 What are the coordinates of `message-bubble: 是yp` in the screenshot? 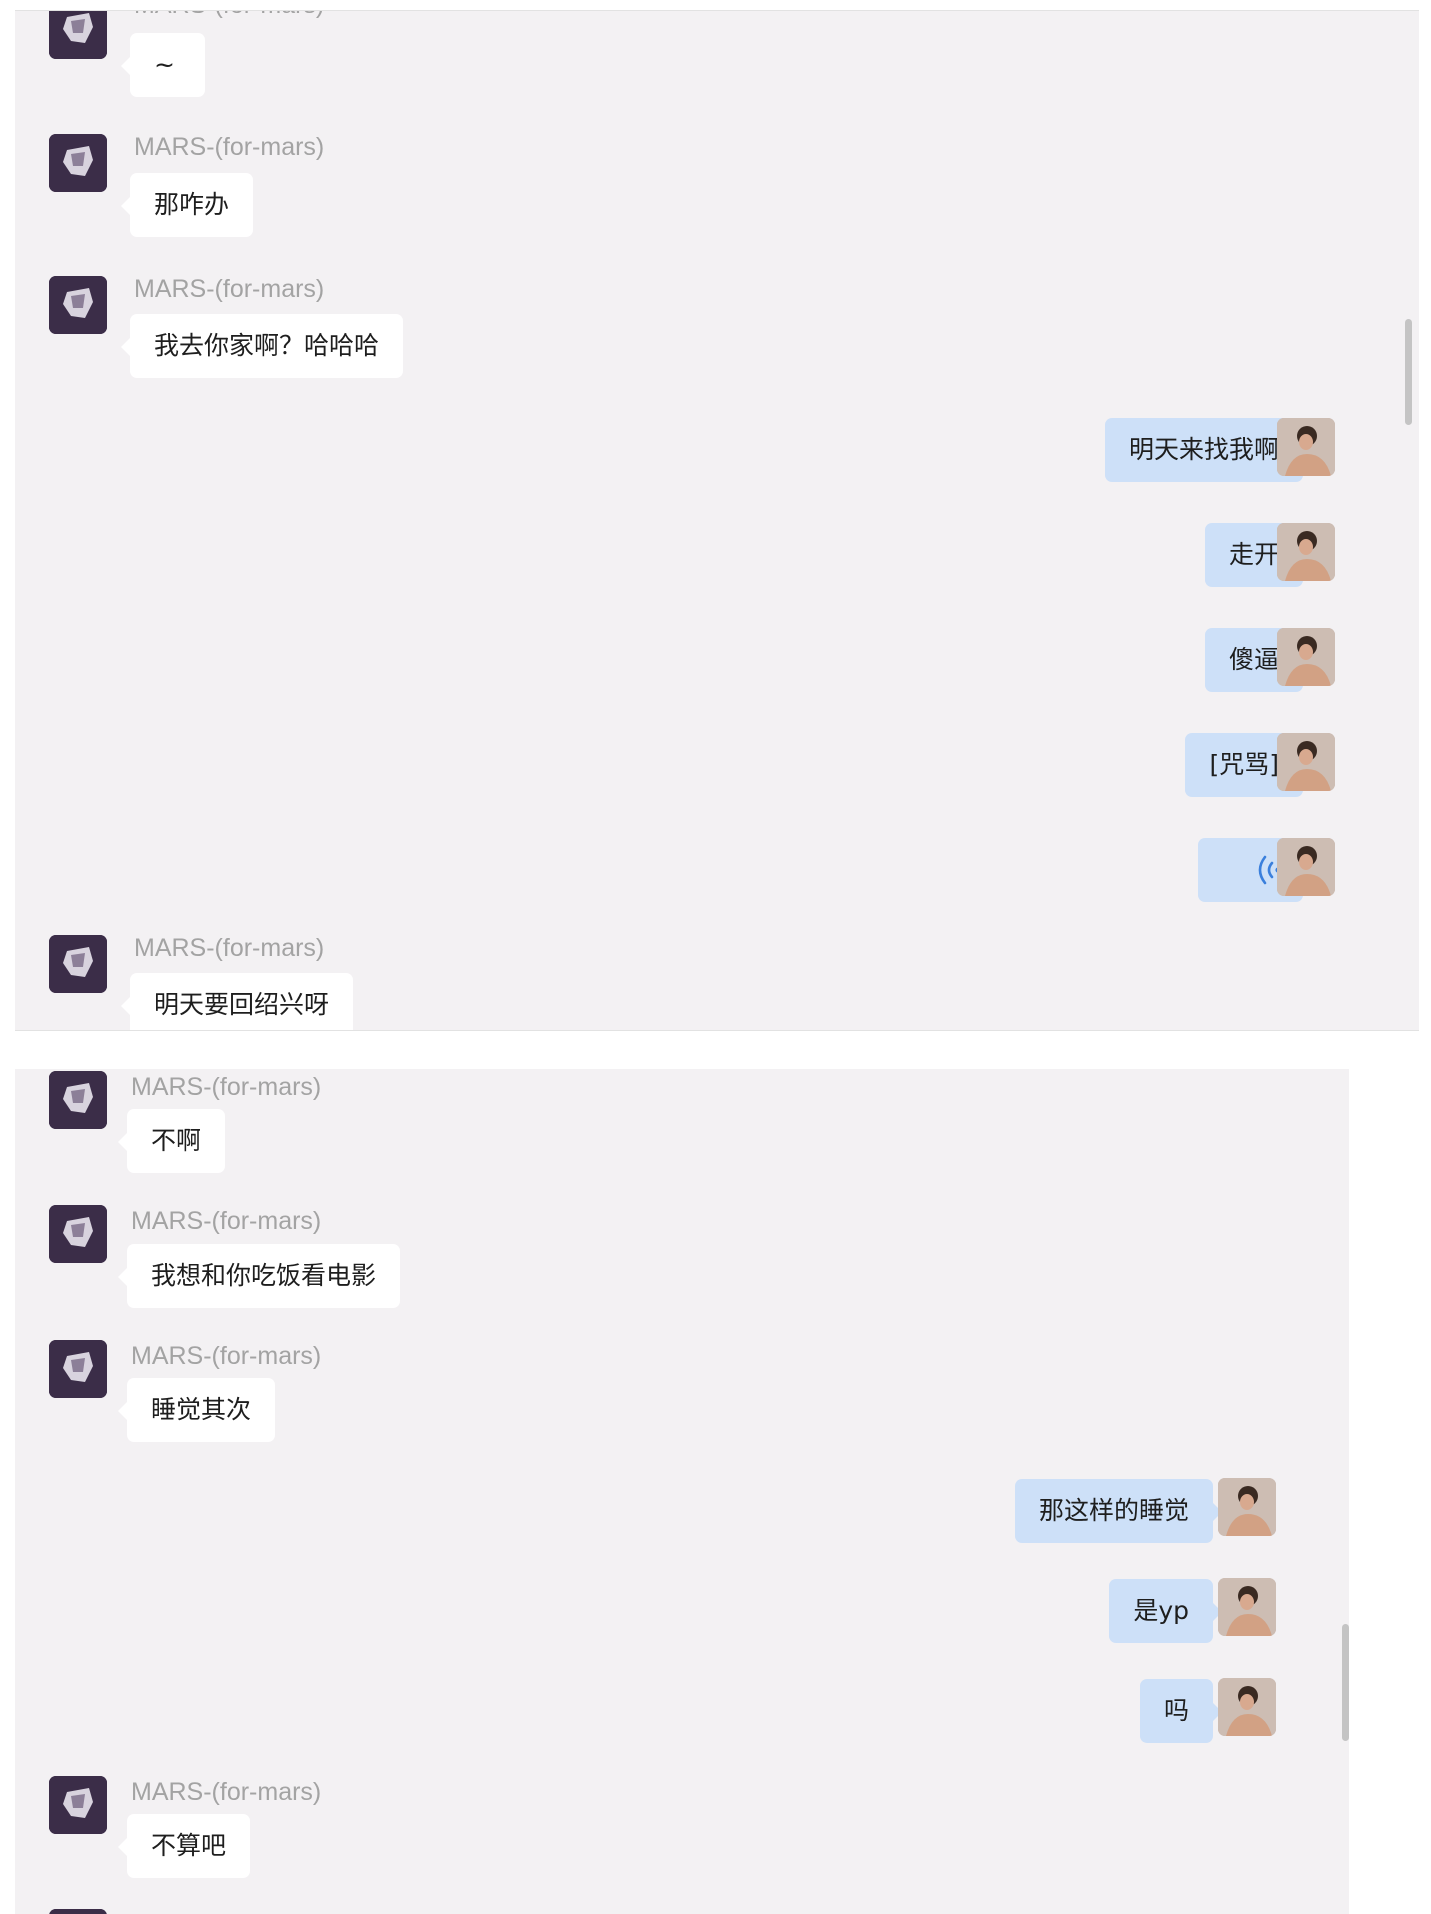 It's located at (1165, 1611).